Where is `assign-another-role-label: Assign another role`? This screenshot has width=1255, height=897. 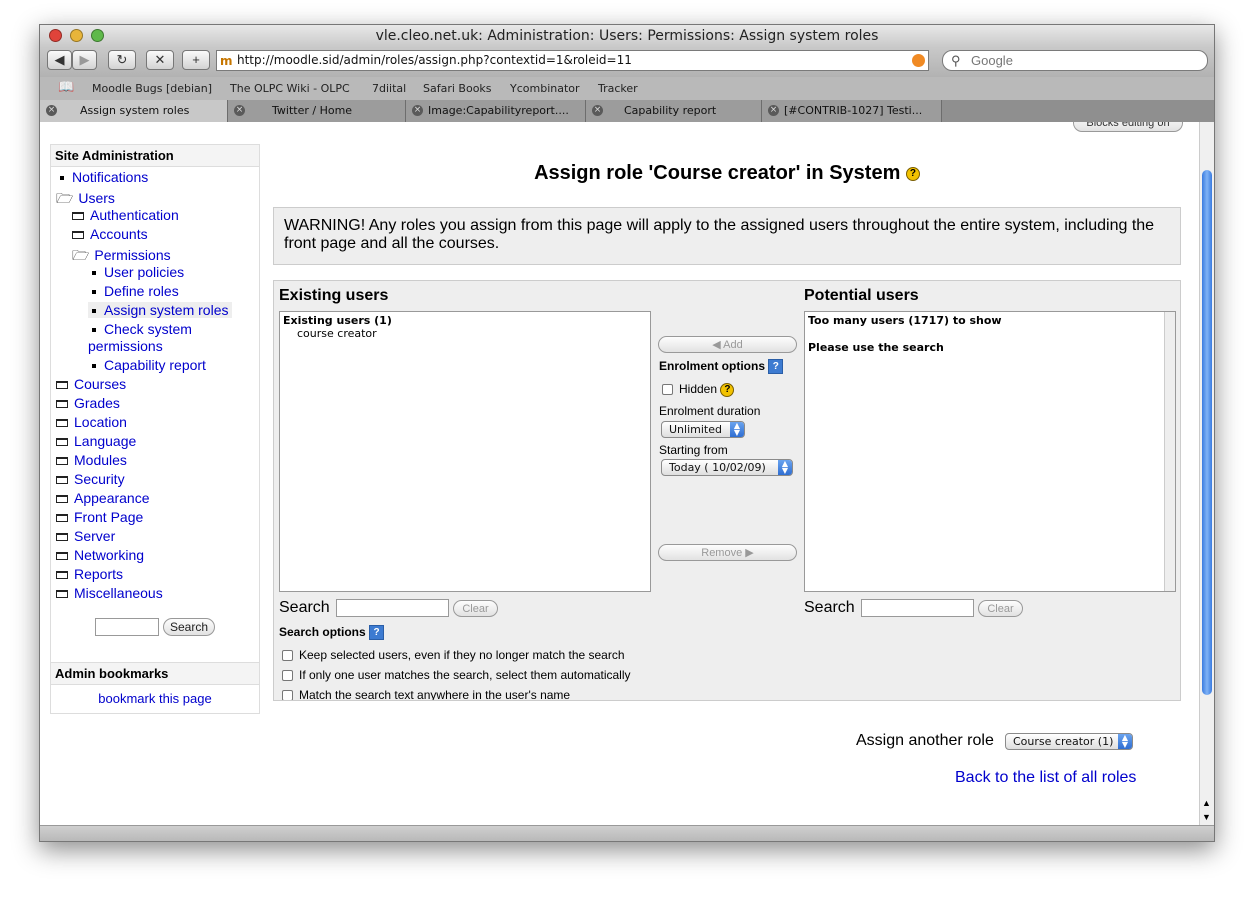
assign-another-role-label: Assign another role is located at coordinates (925, 740).